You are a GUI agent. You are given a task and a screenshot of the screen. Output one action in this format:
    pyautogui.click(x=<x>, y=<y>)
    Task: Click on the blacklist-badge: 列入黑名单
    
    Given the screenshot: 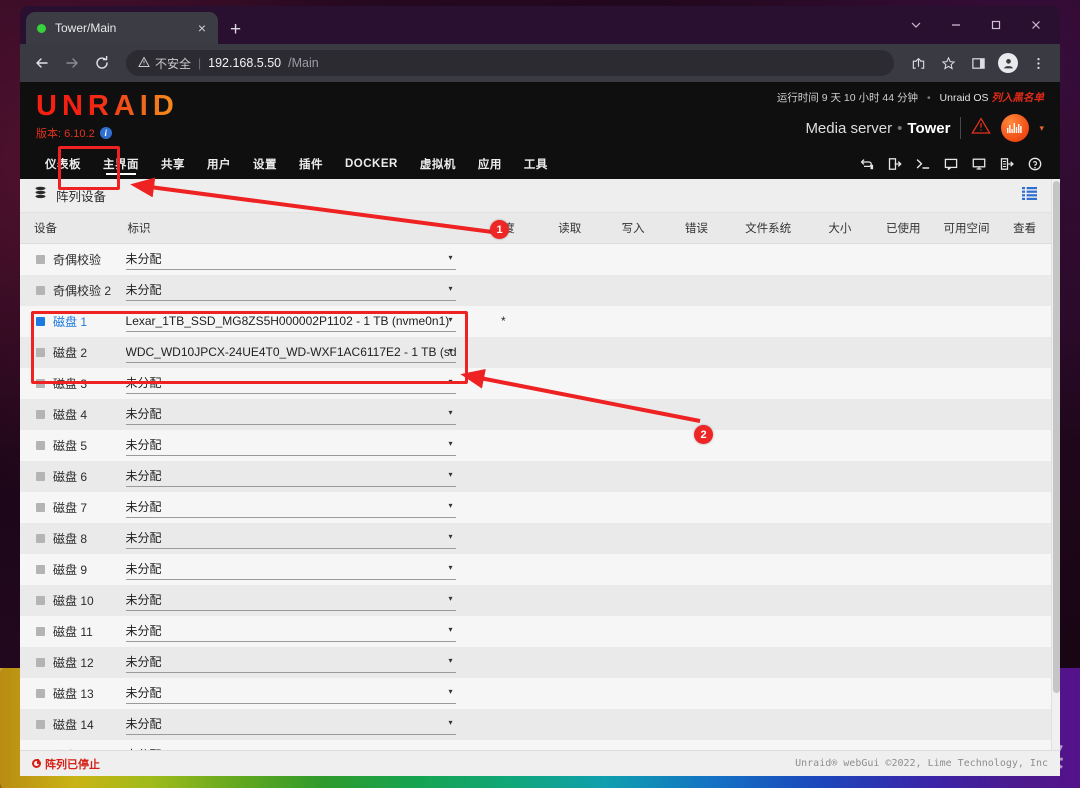 What is the action you would take?
    pyautogui.click(x=1018, y=98)
    